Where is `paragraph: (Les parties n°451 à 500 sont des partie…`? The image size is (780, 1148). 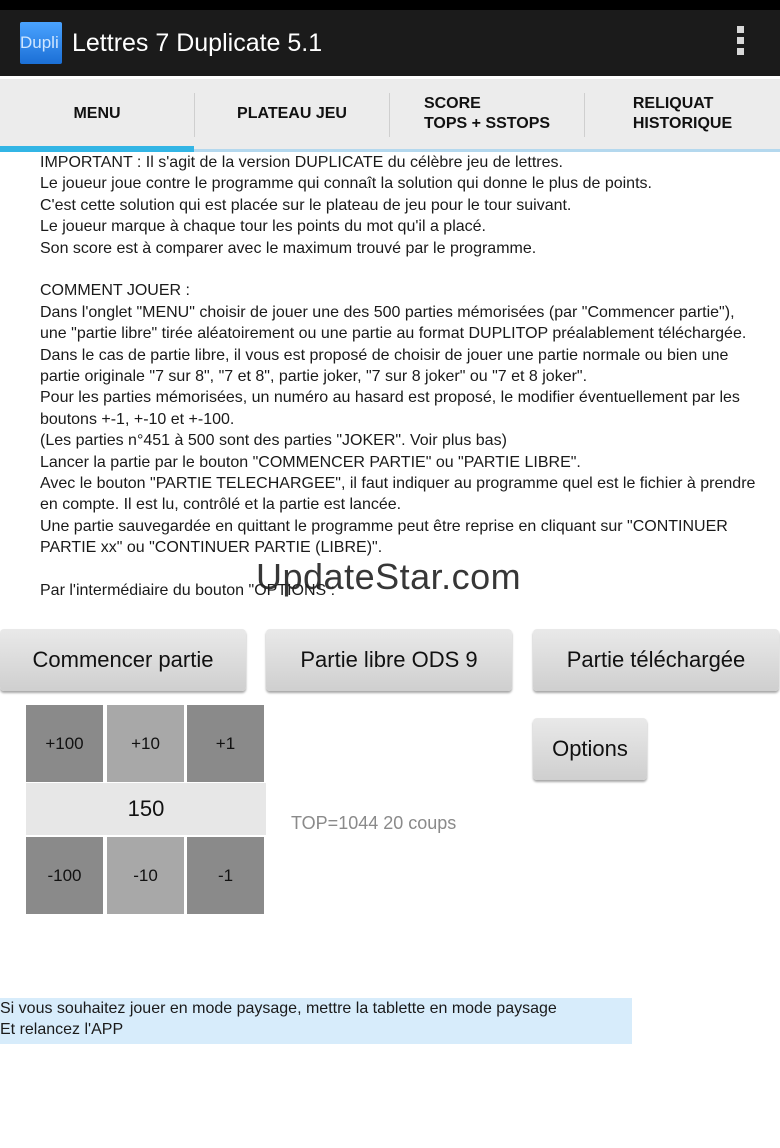
paragraph: (Les parties n°451 à 500 sont des partie… is located at coordinates (273, 441).